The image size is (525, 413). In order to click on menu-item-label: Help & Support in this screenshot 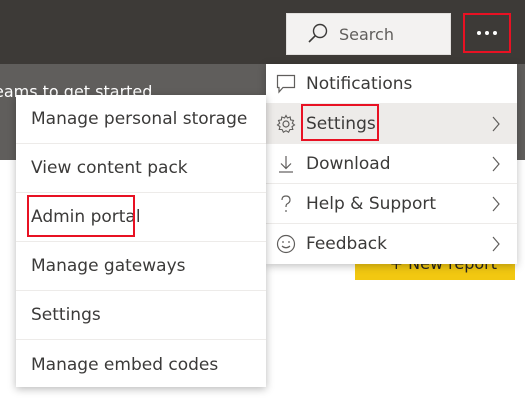, I will do `click(371, 203)`.